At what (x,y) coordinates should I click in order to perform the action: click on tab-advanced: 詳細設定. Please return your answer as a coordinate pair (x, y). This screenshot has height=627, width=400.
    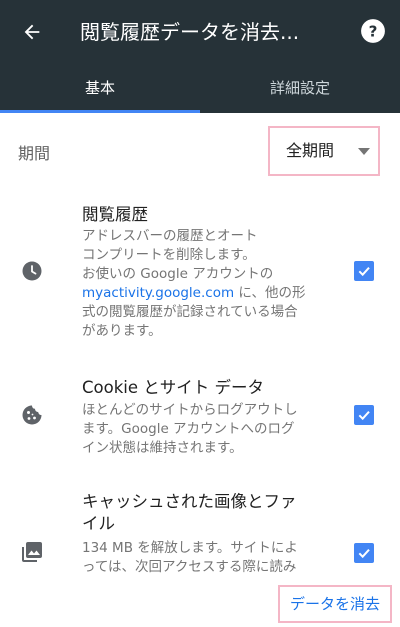
    Looking at the image, I should click on (300, 88).